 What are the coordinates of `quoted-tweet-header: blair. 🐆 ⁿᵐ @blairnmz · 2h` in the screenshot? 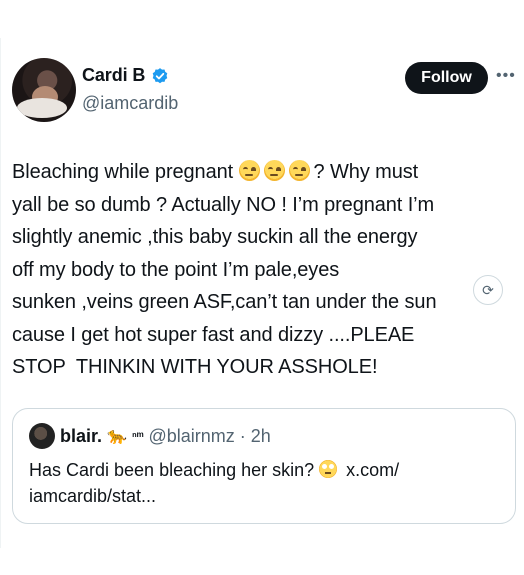 It's located at (150, 436).